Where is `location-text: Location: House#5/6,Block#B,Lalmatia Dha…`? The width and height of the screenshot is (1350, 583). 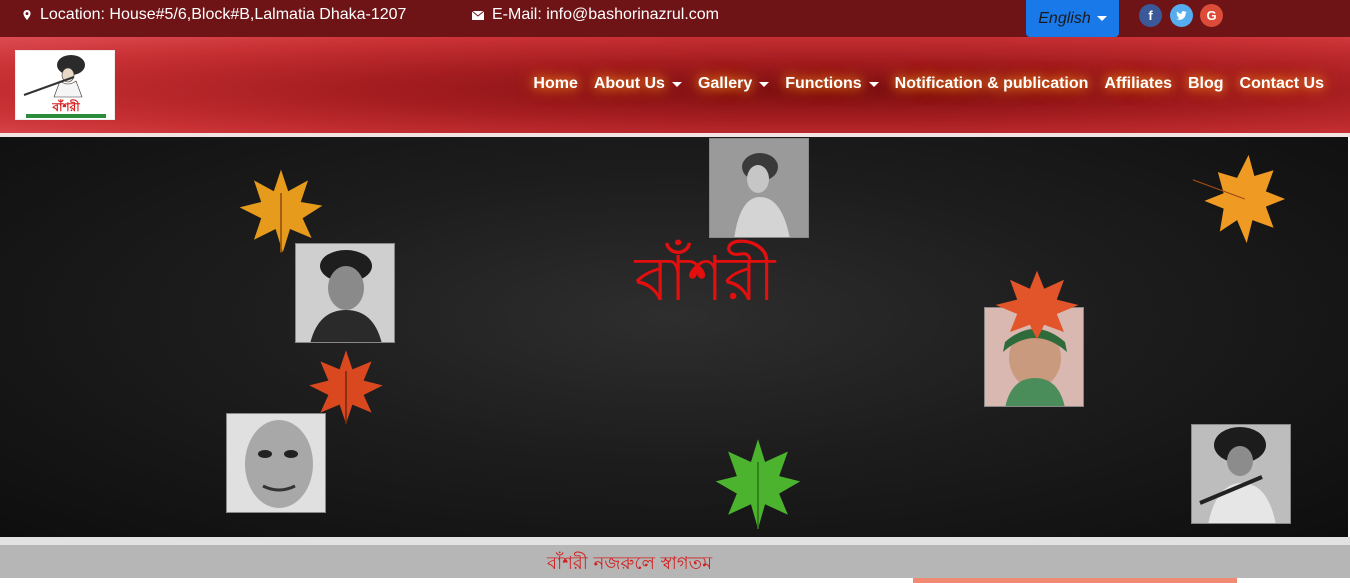
location-text: Location: House#5/6,Block#B,Lalmatia Dha… is located at coordinates (223, 14).